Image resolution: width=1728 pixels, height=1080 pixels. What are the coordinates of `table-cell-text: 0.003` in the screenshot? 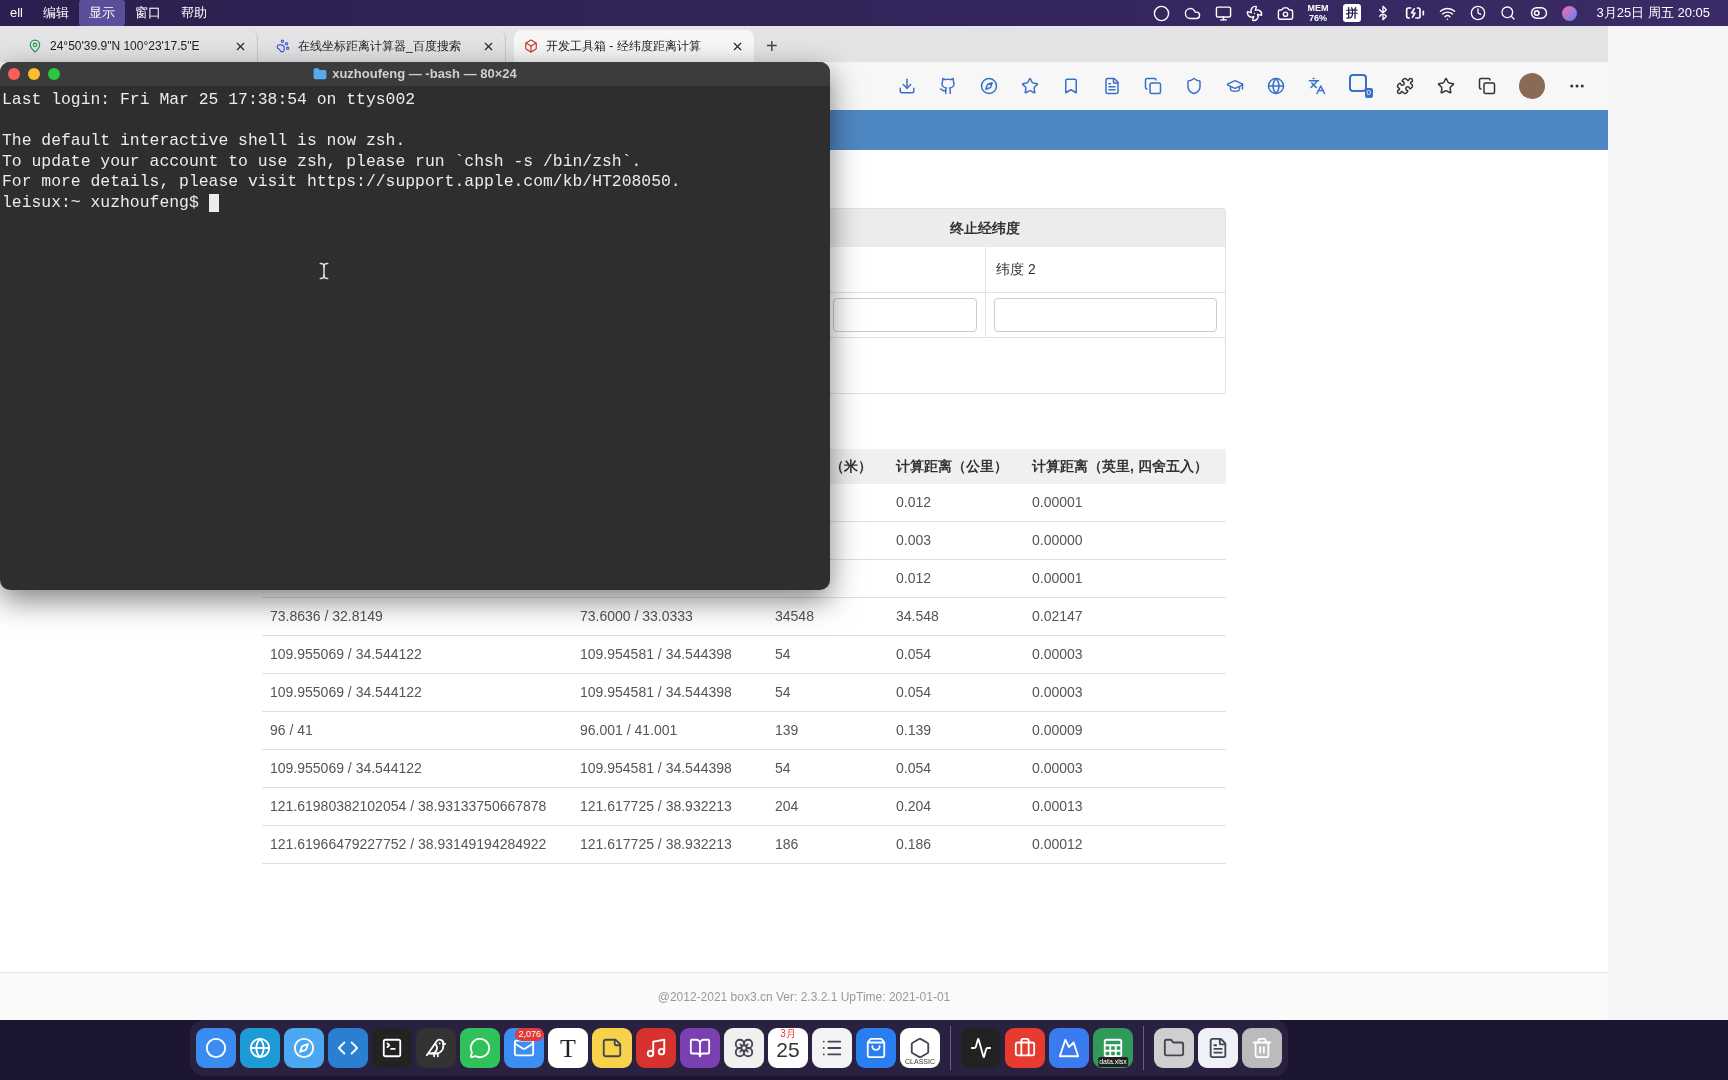 It's located at (914, 540).